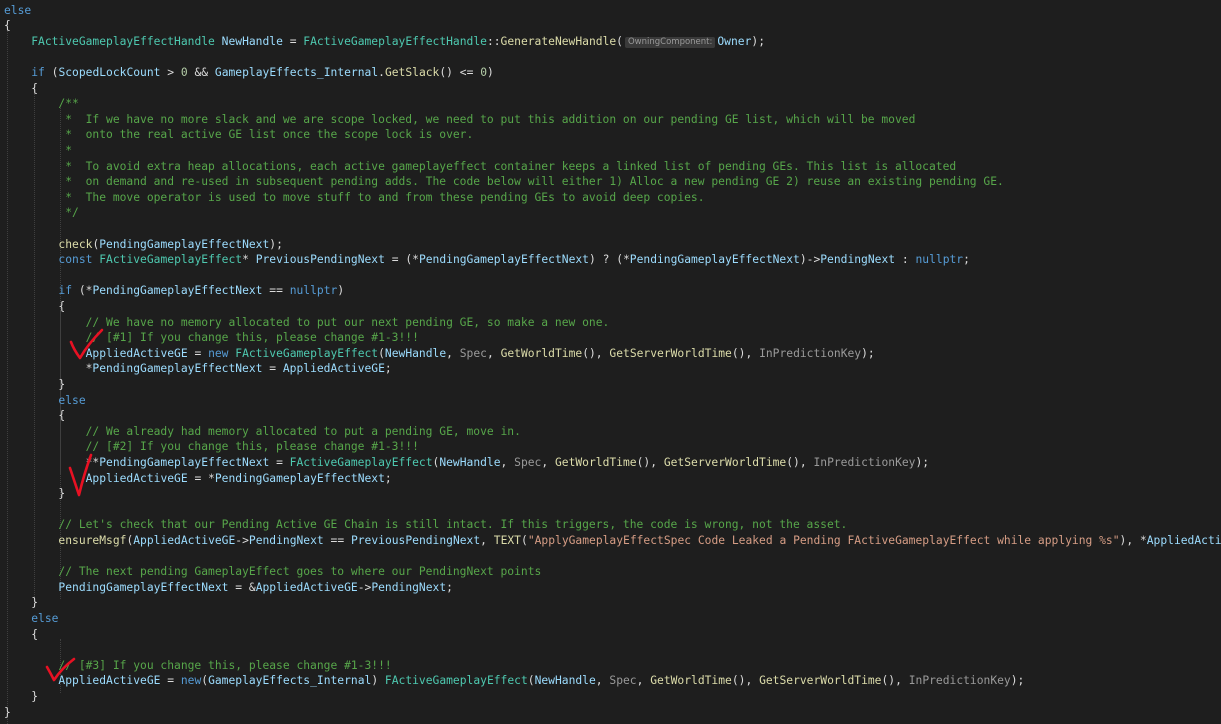 The height and width of the screenshot is (724, 1221). Describe the element at coordinates (610, 245) in the screenshot. I see `code-line: check(PendingGameplayEffectNext);` at that location.